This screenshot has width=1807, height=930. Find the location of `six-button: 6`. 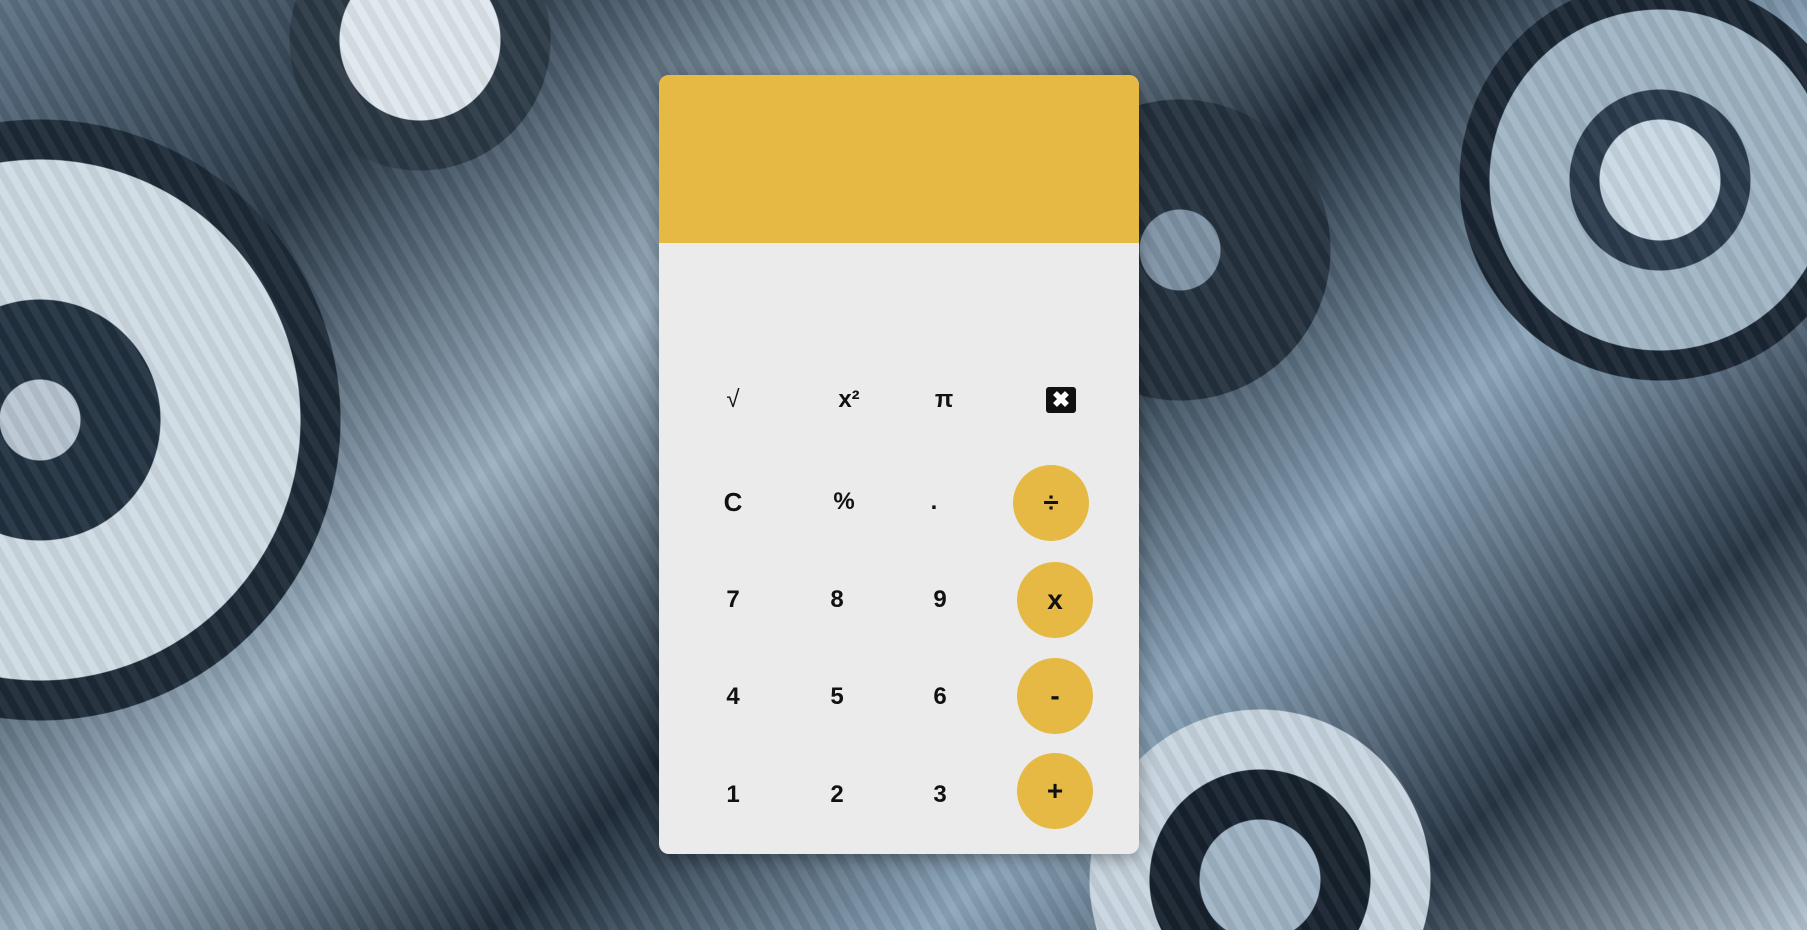

six-button: 6 is located at coordinates (940, 697).